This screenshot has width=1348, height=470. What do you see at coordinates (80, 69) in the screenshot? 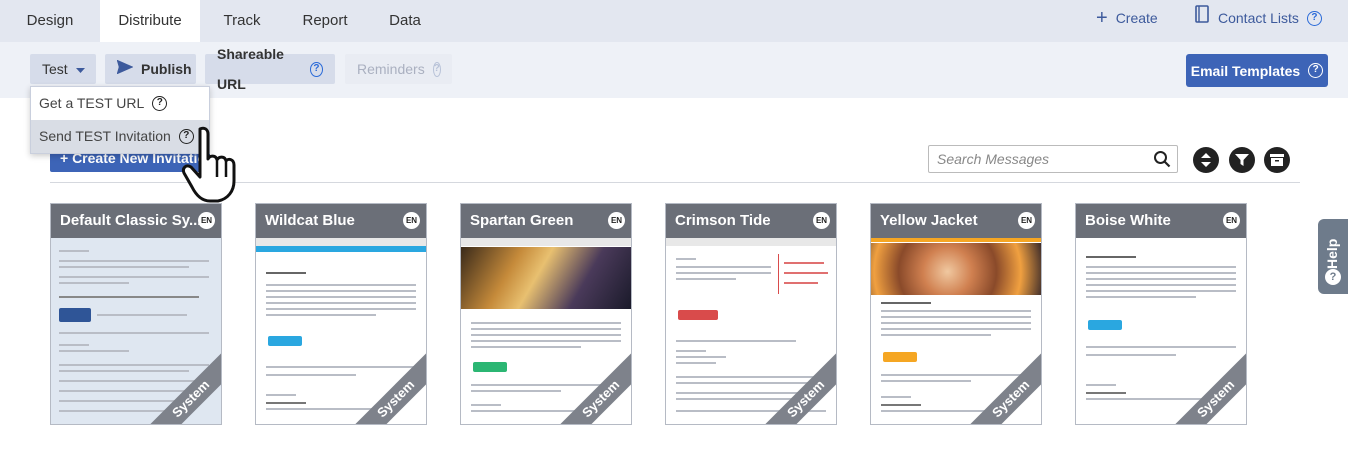
I see `caret-down-icon` at bounding box center [80, 69].